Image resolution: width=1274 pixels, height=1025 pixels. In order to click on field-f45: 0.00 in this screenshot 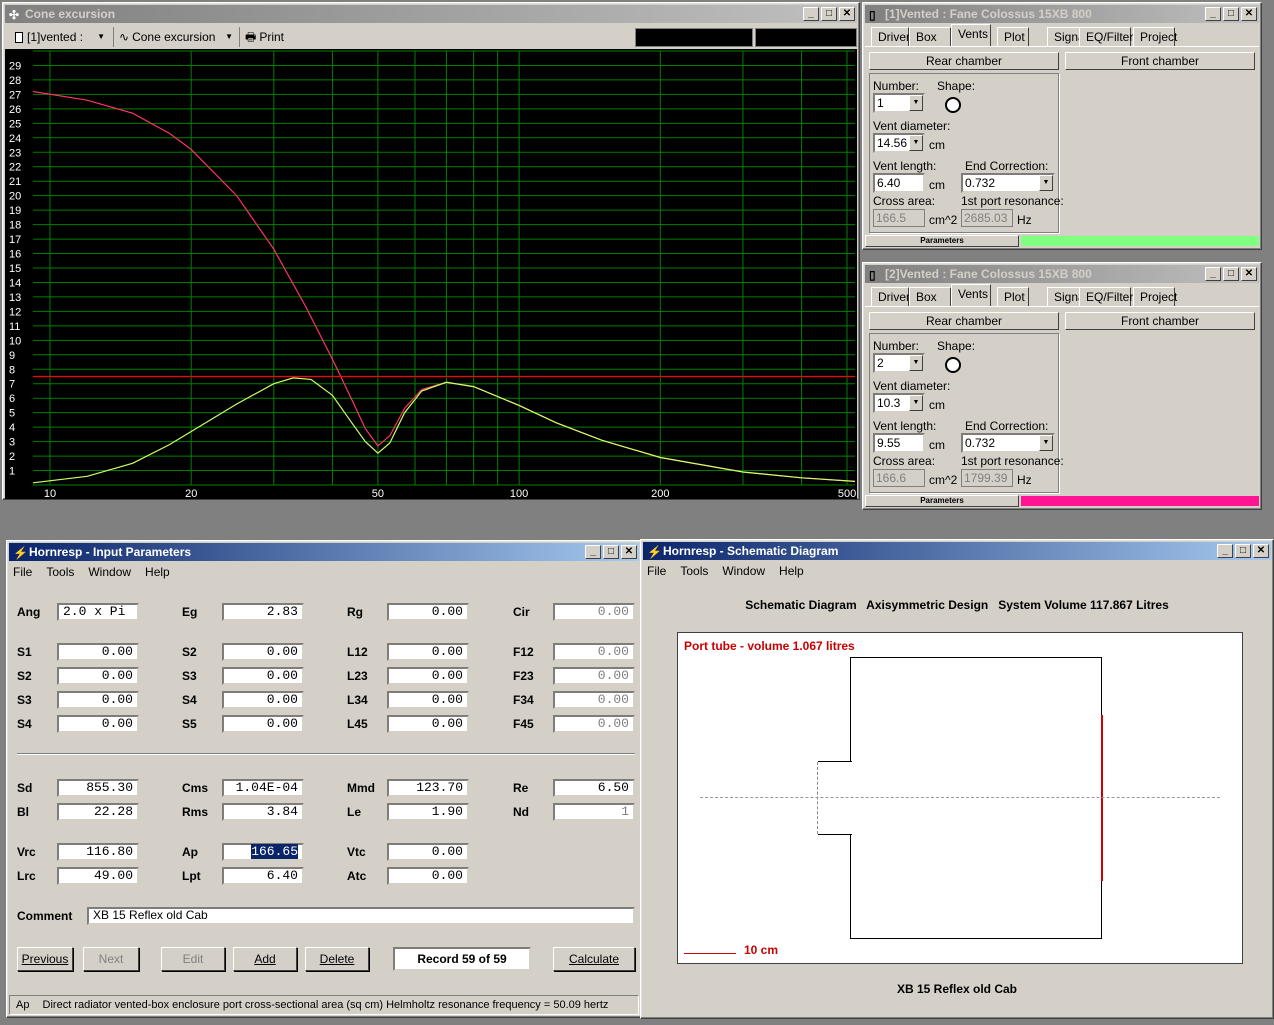, I will do `click(594, 724)`.